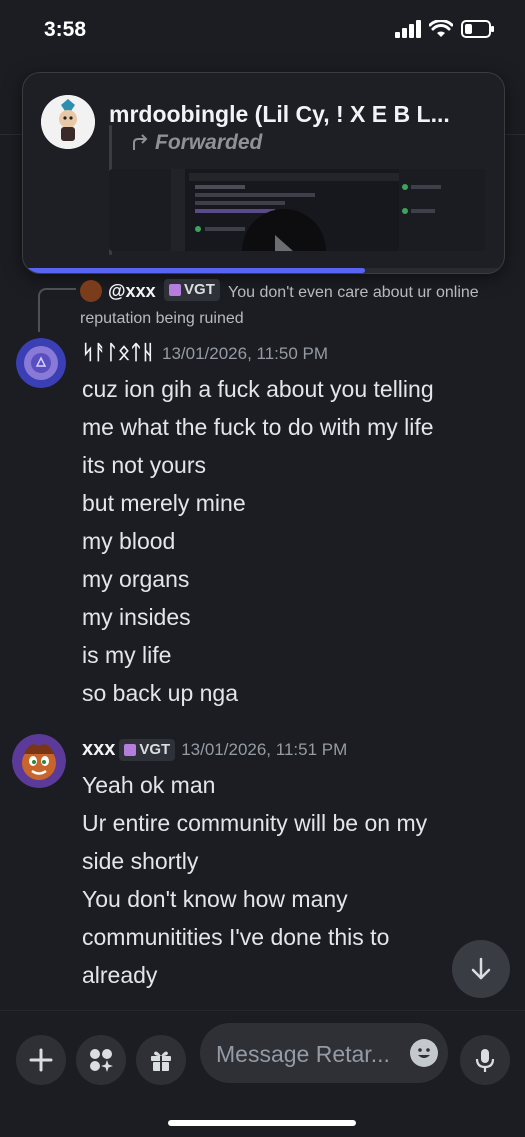  What do you see at coordinates (140, 142) in the screenshot?
I see `forward-arrow-icon` at bounding box center [140, 142].